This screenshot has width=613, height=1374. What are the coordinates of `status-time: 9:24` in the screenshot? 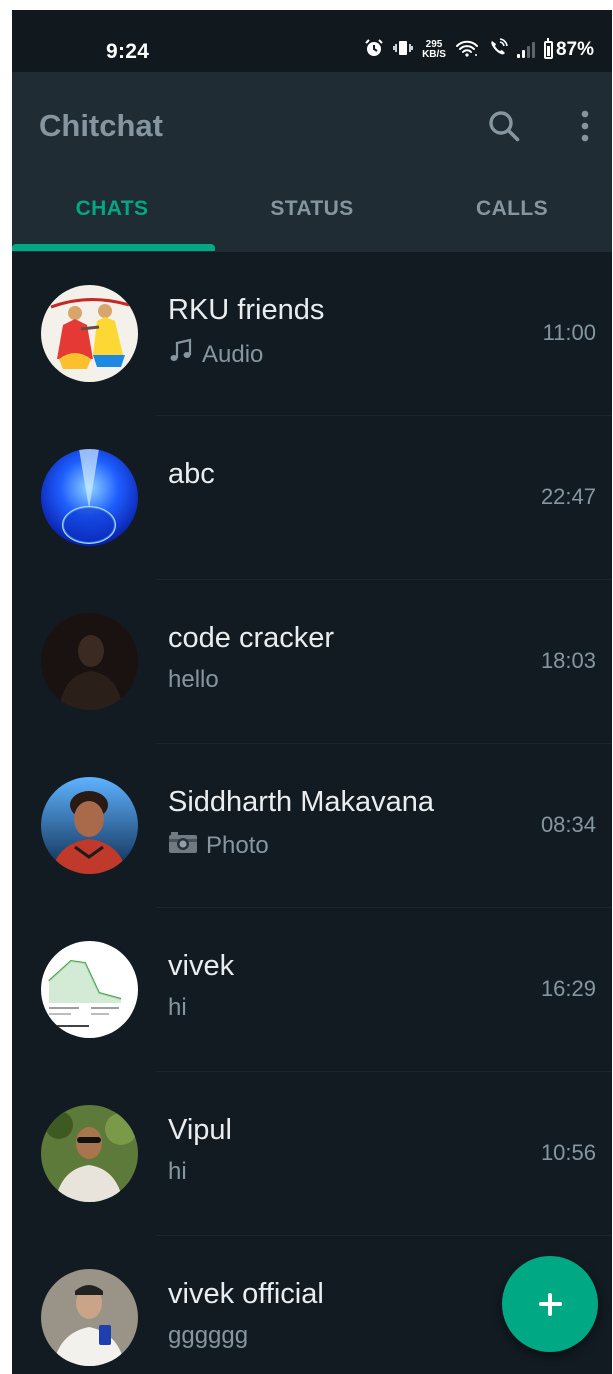 It's located at (128, 51).